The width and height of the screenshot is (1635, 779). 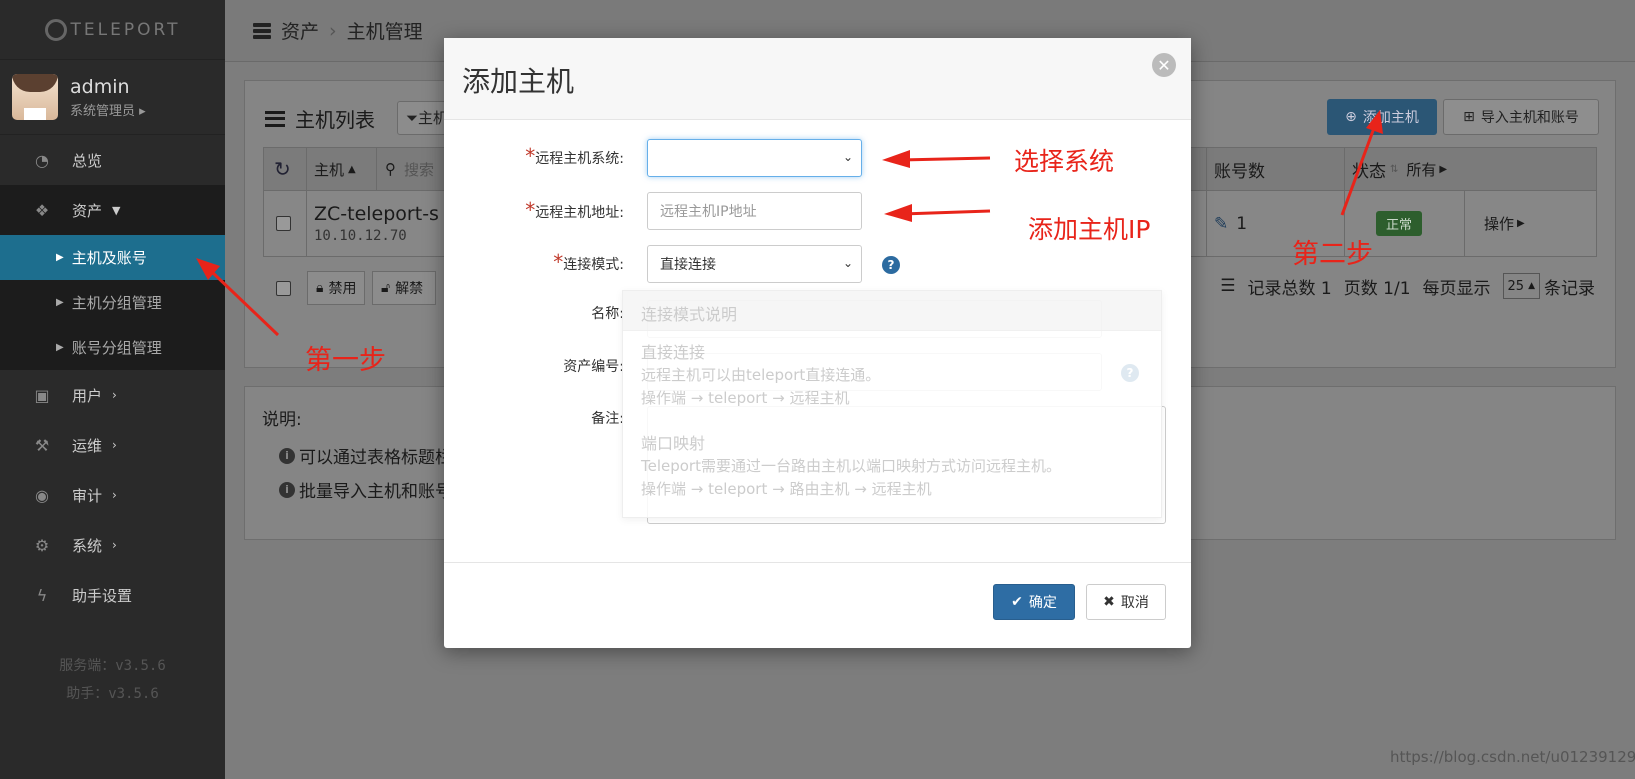 I want to click on dashboard-icon: ◔, so click(x=42, y=160).